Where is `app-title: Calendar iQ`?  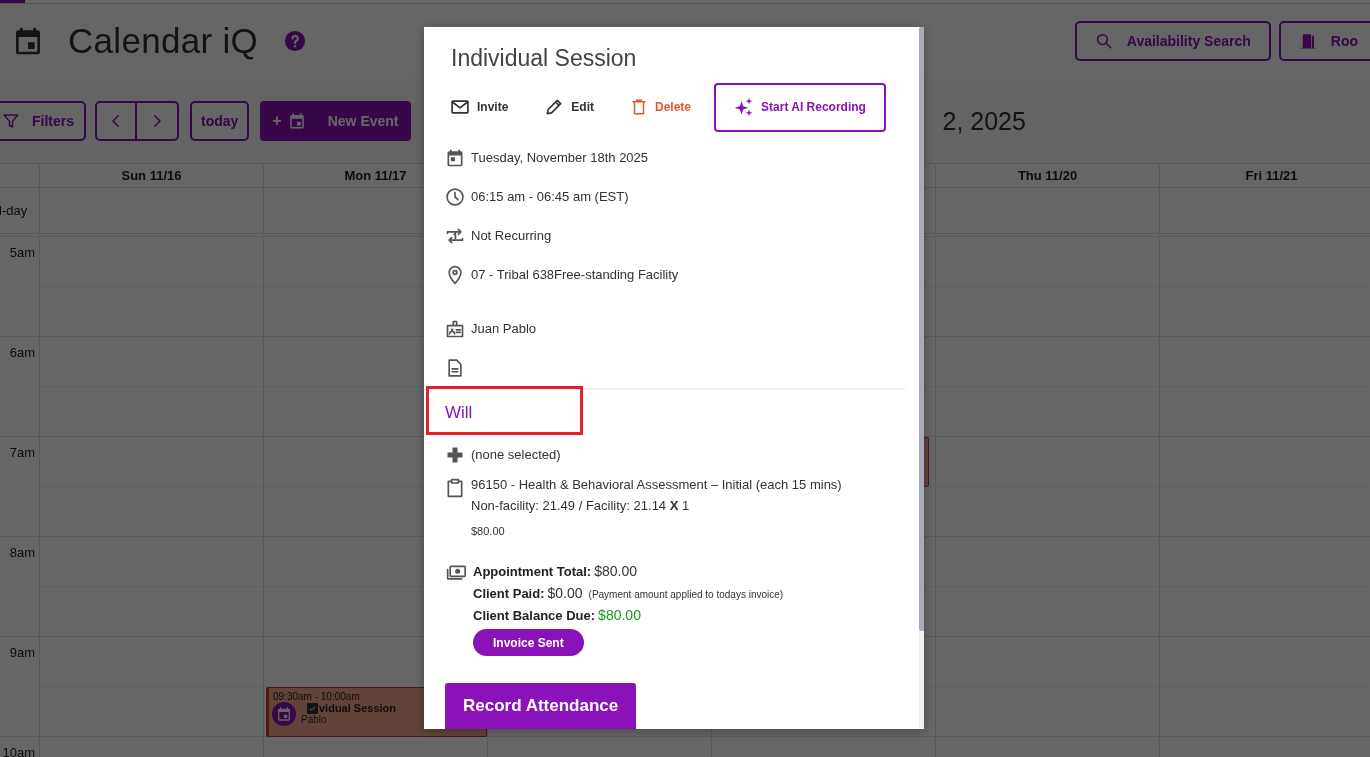 app-title: Calendar iQ is located at coordinates (163, 41).